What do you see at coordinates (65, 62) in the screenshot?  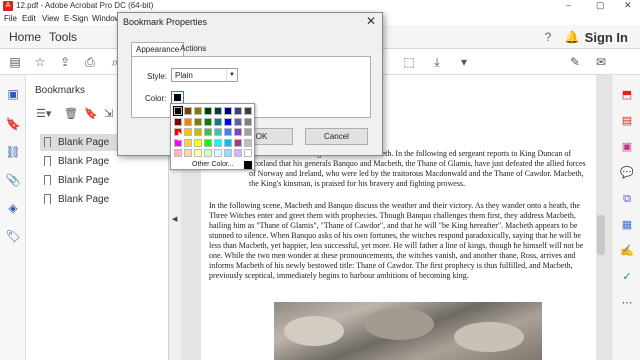 I see `upload-icon: ⇪` at bounding box center [65, 62].